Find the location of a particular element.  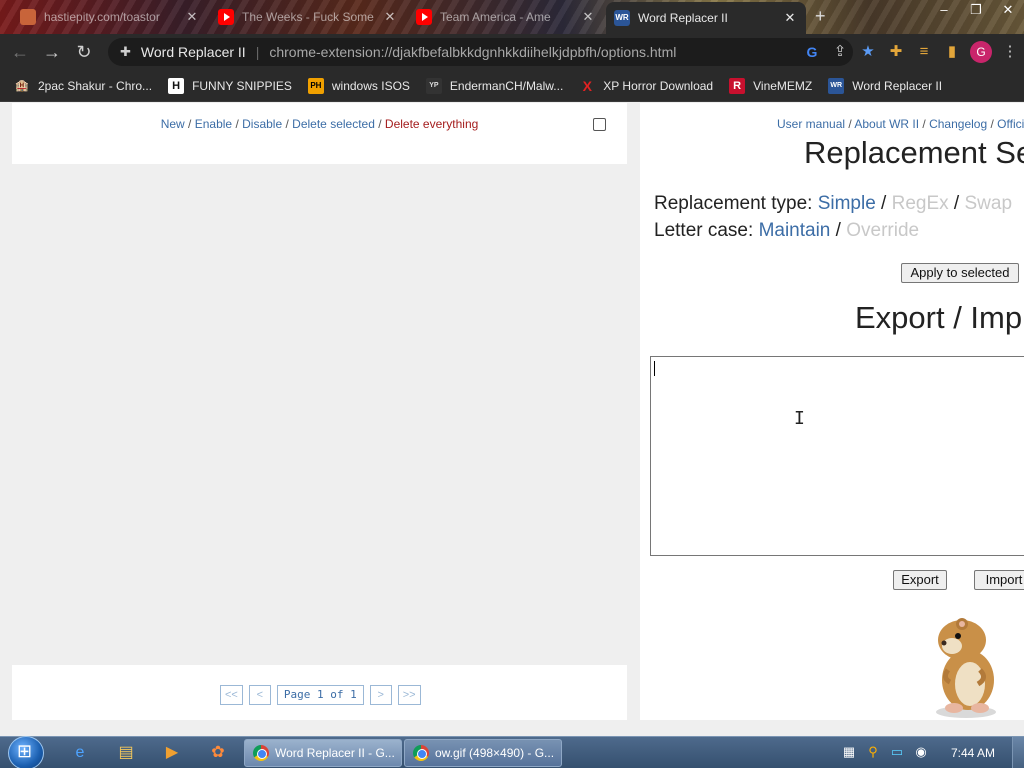

network-icon: ▦ is located at coordinates (849, 752).